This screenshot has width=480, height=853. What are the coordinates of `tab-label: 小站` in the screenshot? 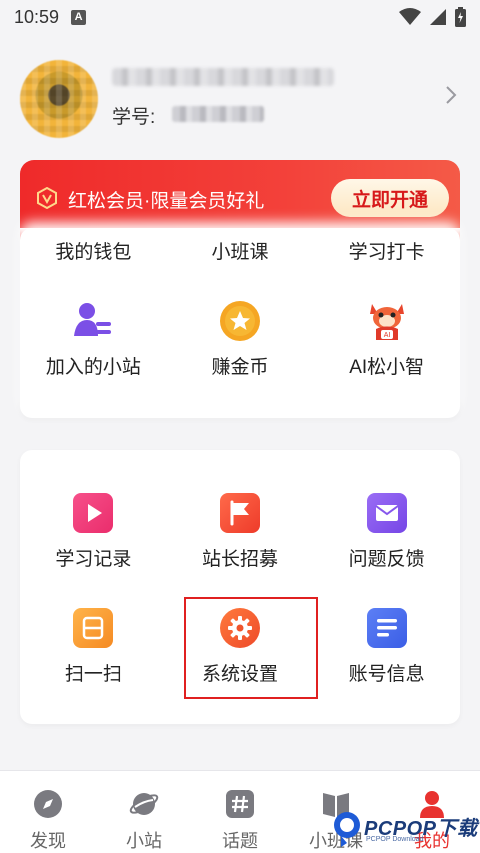 It's located at (144, 841).